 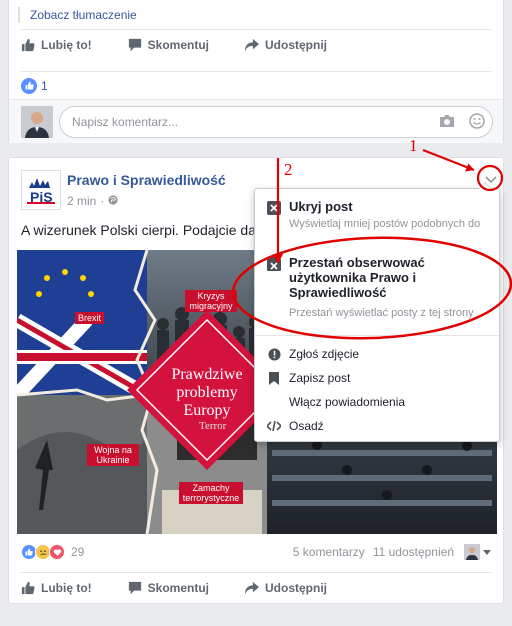 I want to click on hide-post-icon, so click(x=274, y=209).